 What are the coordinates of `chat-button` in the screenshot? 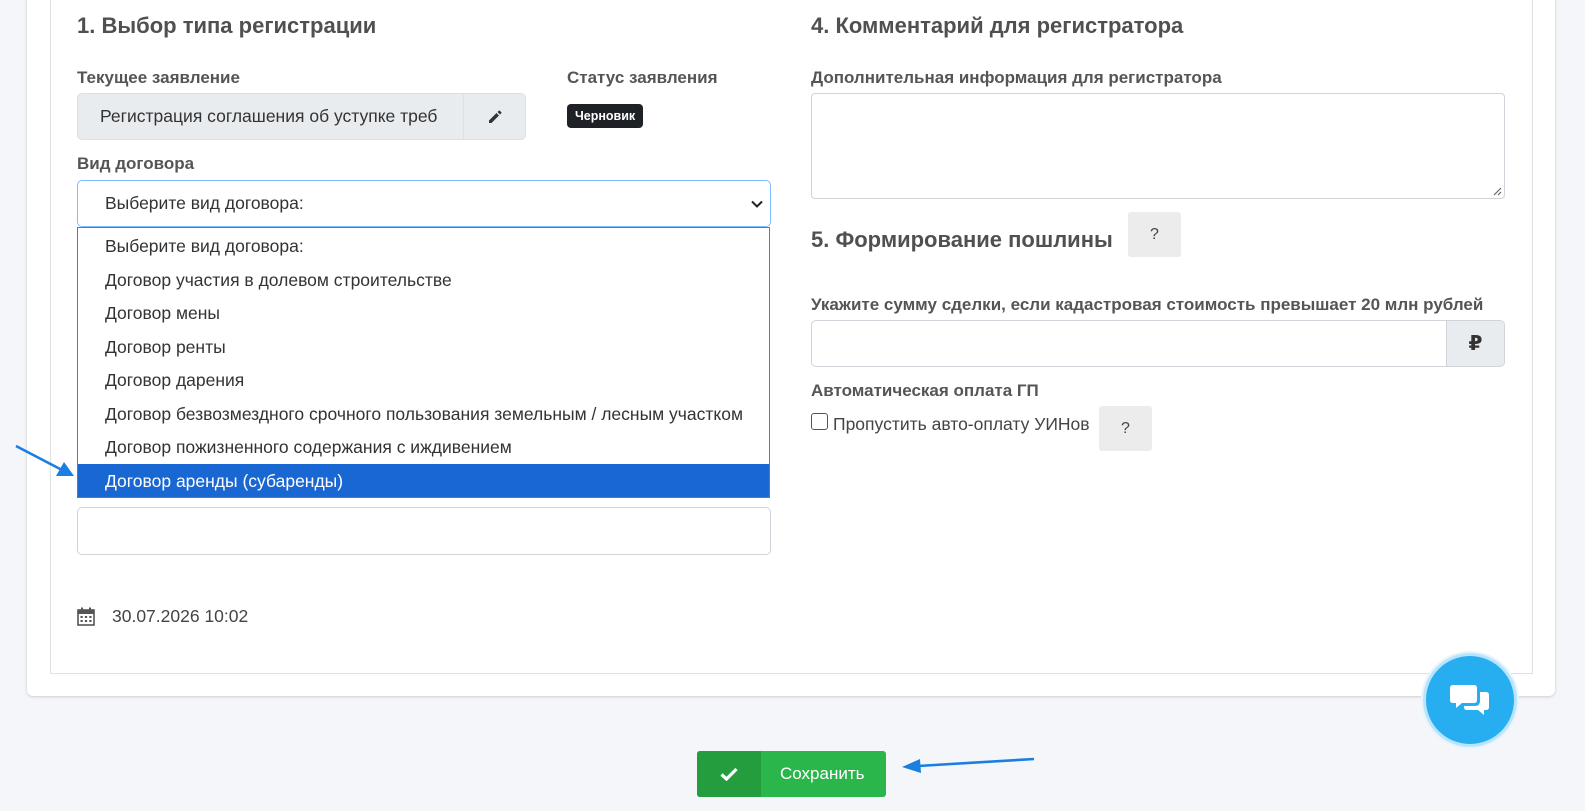 It's located at (1470, 700).